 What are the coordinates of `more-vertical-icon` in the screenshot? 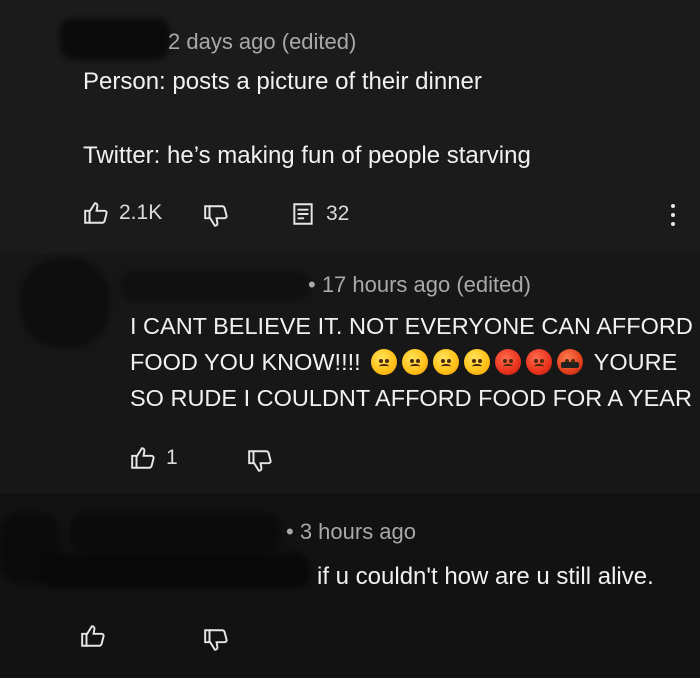 It's located at (673, 215).